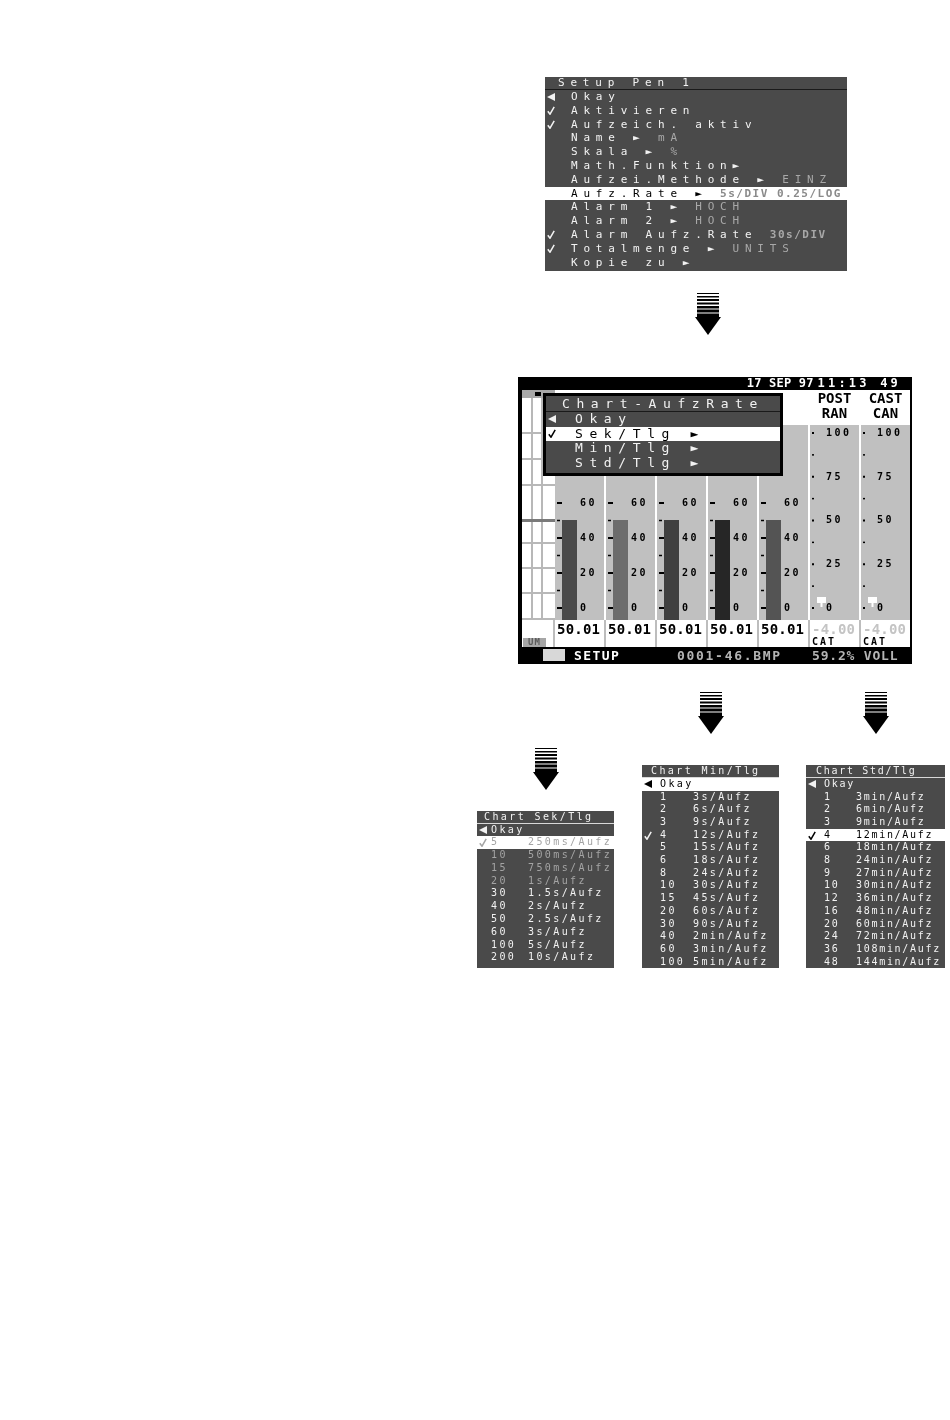 The height and width of the screenshot is (1420, 950). I want to click on unit-indicator: UM, so click(534, 642).